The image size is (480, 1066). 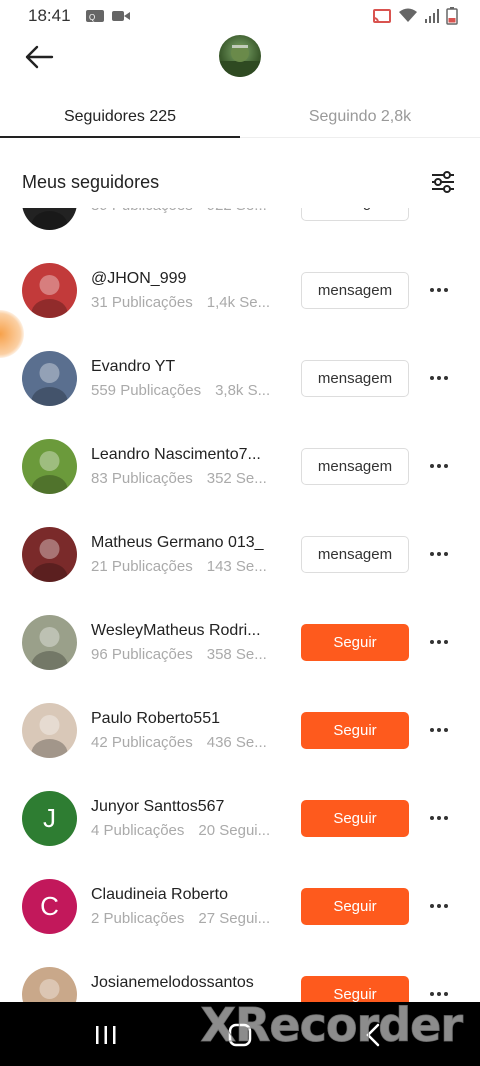 I want to click on profile-avatar-image, so click(x=240, y=60).